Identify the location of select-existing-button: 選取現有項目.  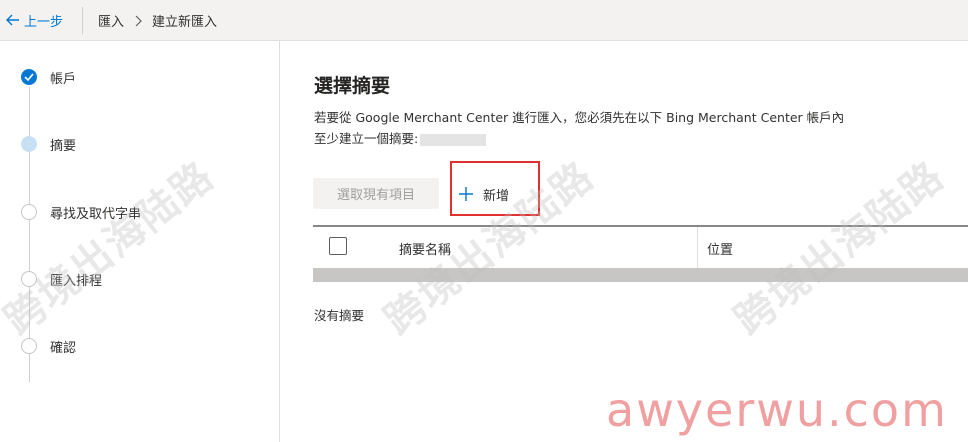
(376, 193).